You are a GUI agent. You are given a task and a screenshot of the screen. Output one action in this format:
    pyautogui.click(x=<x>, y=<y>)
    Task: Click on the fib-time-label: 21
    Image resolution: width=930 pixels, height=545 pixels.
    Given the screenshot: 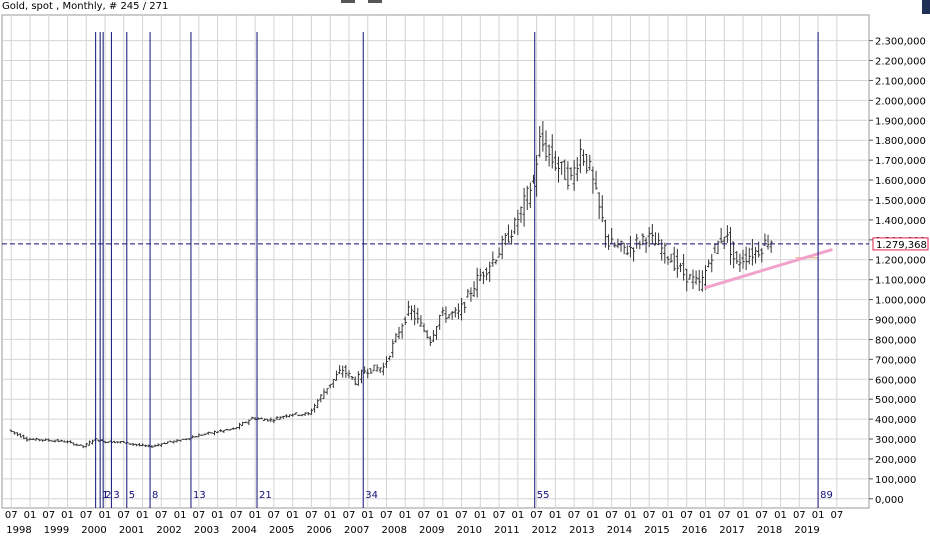 What is the action you would take?
    pyautogui.click(x=265, y=495)
    